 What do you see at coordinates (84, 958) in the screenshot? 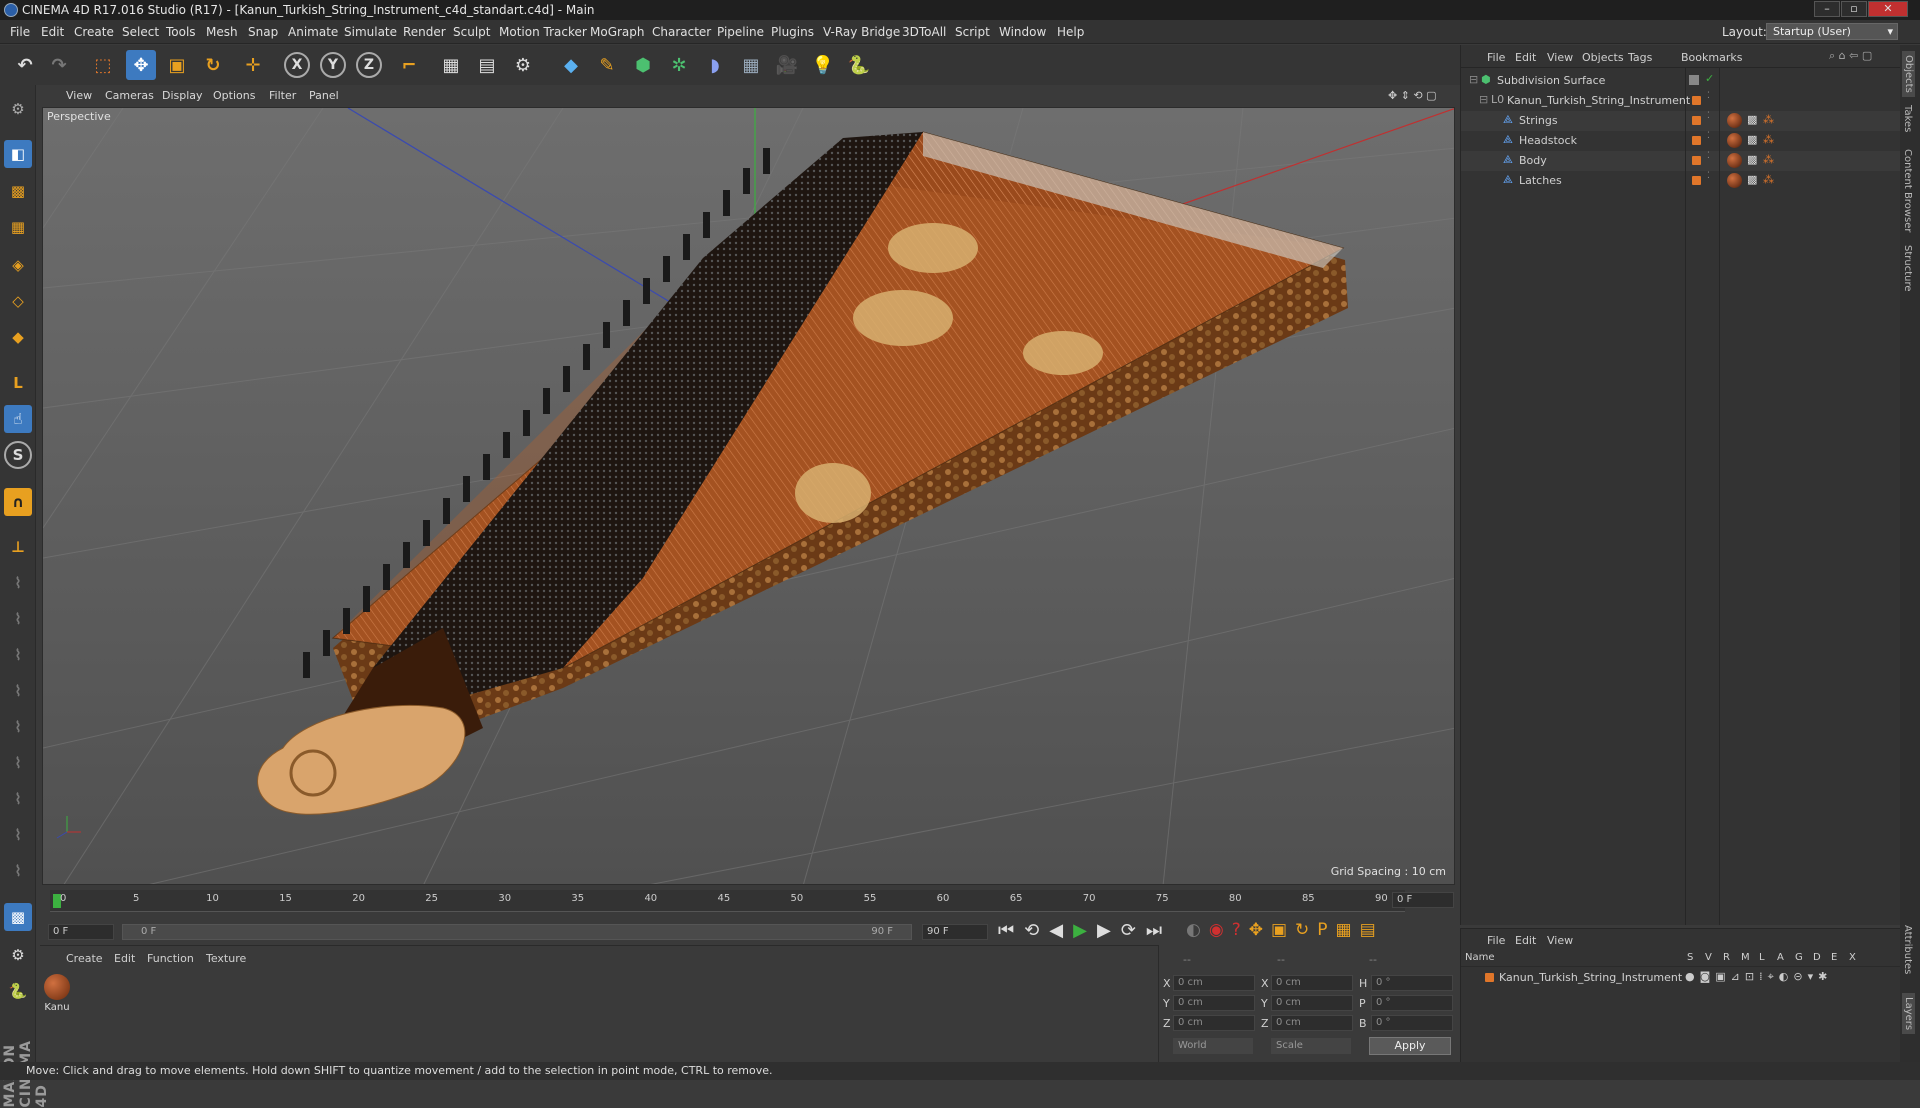
I see `material-menu-create: Create` at bounding box center [84, 958].